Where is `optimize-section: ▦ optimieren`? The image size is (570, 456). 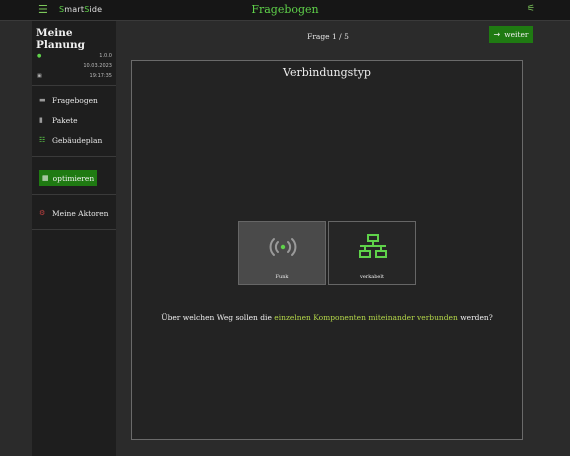
optimize-section: ▦ optimieren is located at coordinates (74, 176).